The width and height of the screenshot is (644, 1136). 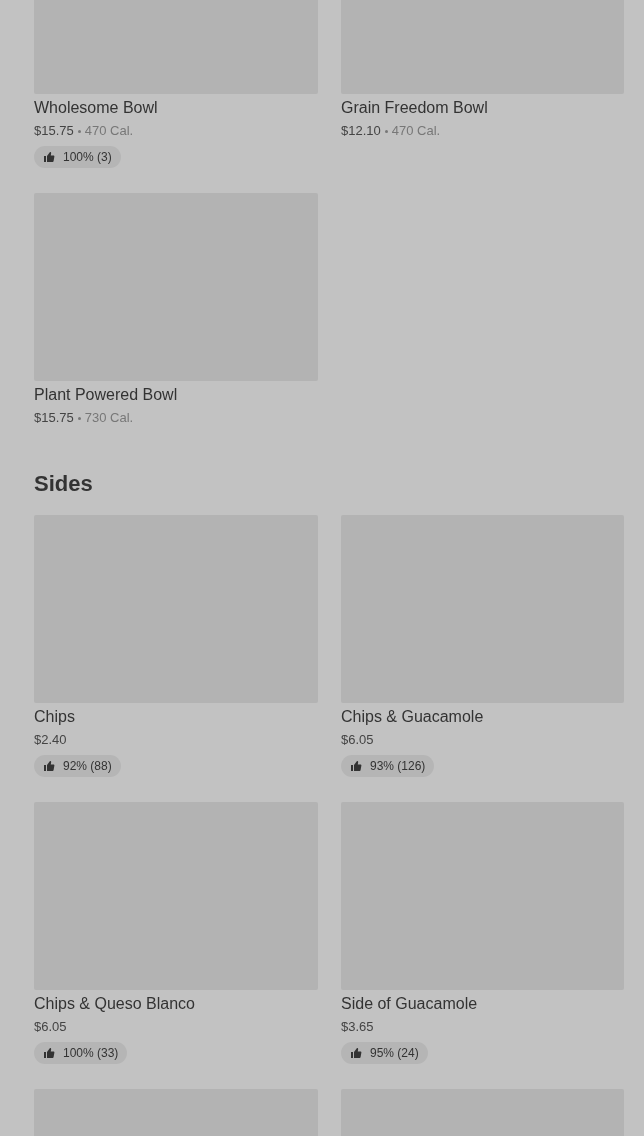 What do you see at coordinates (91, 1053) in the screenshot?
I see `rating-text: 100% (33)` at bounding box center [91, 1053].